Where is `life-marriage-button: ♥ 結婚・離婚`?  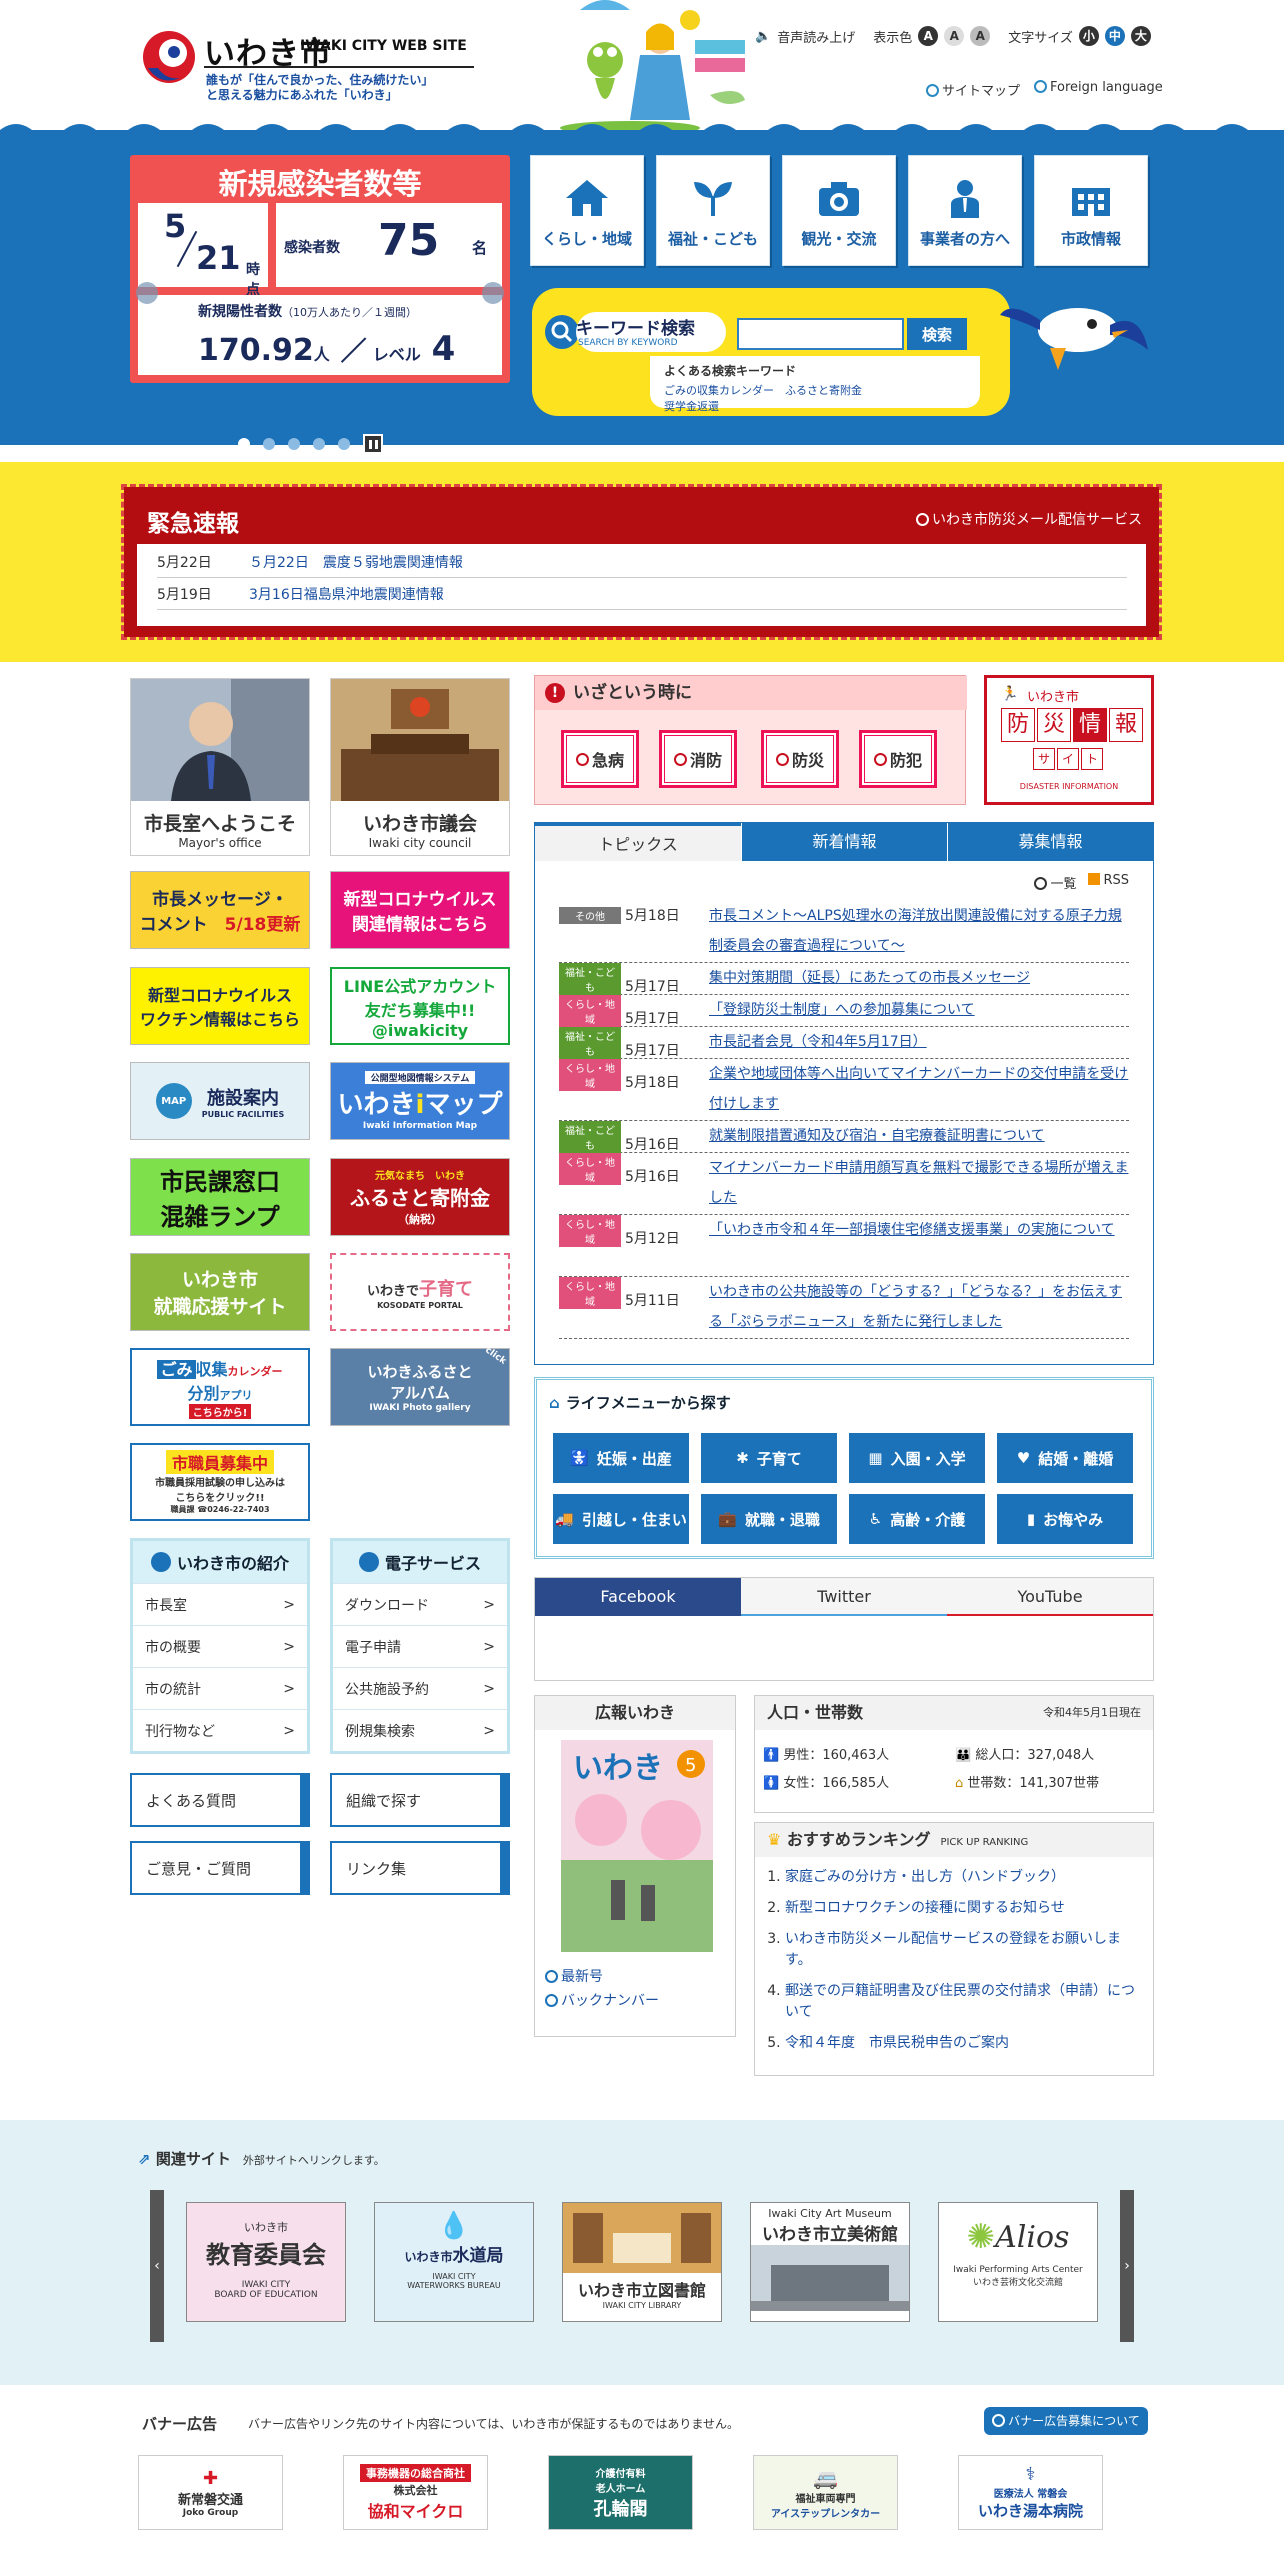
life-marriage-button: ♥ 結婚・離婚 is located at coordinates (1065, 1458).